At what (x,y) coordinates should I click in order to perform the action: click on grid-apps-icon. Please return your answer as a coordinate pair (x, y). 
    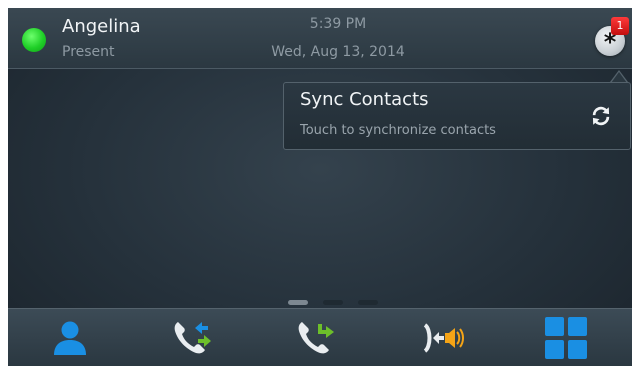
    Looking at the image, I should click on (566, 338).